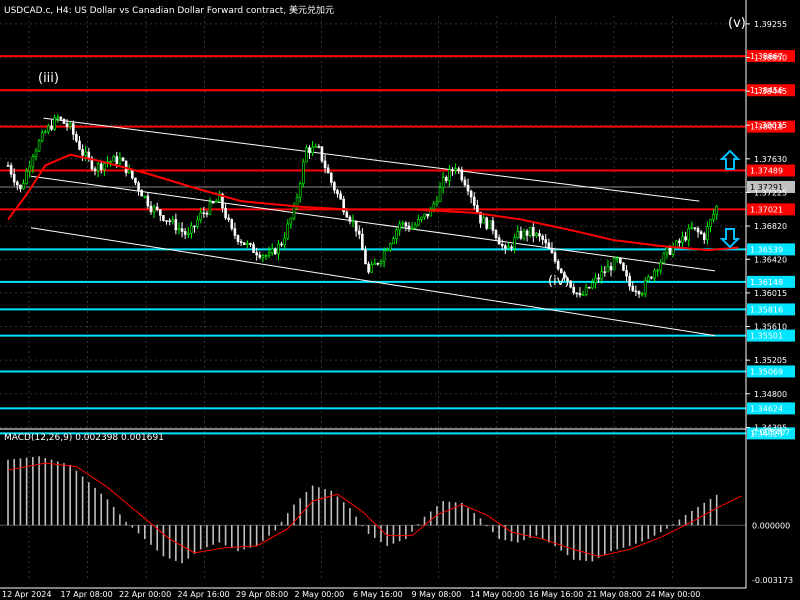 The width and height of the screenshot is (800, 600). Describe the element at coordinates (766, 171) in the screenshot. I see `resistance-level-label: 1.37489` at that location.